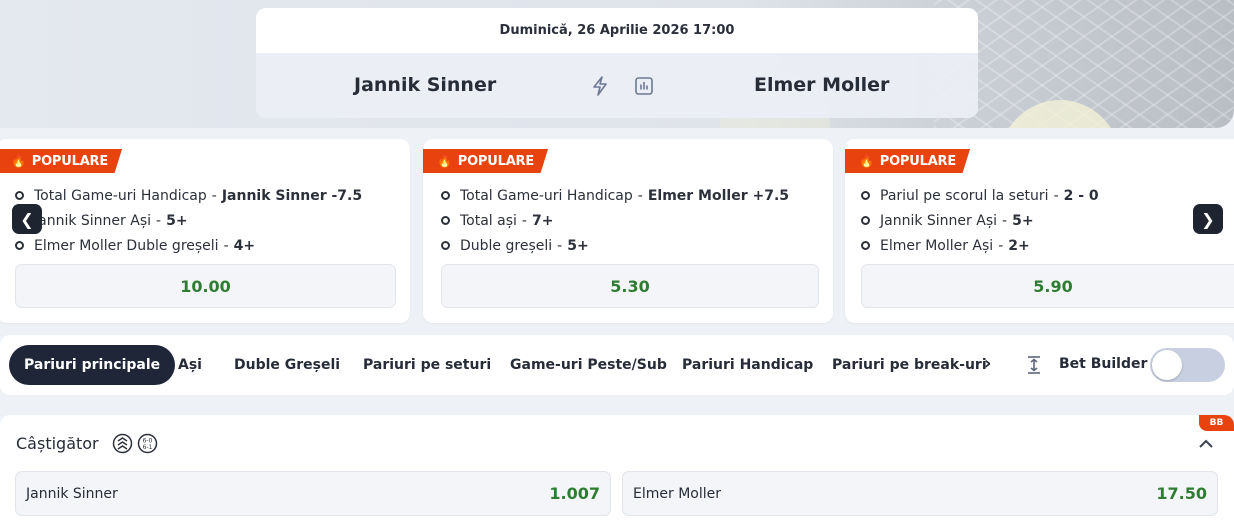 The image size is (1234, 528). What do you see at coordinates (287, 365) in the screenshot?
I see `tab-duble-greseli: Duble Greșeli` at bounding box center [287, 365].